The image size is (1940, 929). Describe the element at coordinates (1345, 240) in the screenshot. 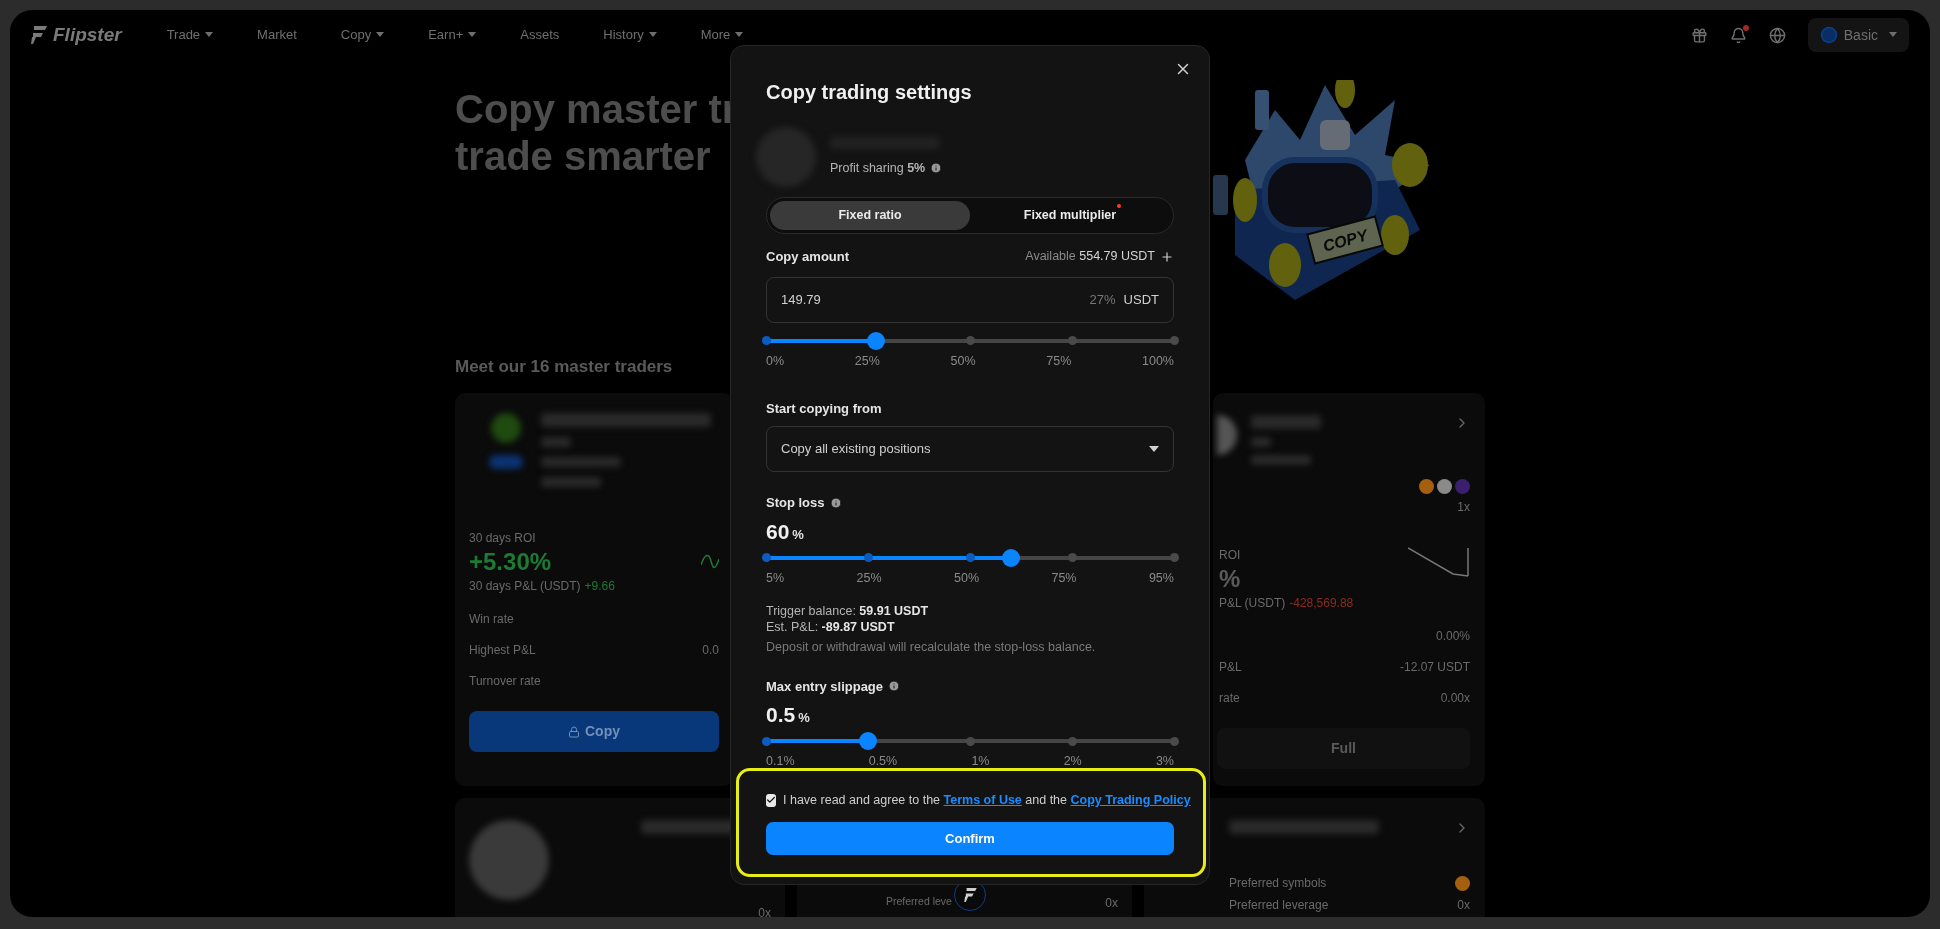

I see `illustration-label: COPY` at that location.